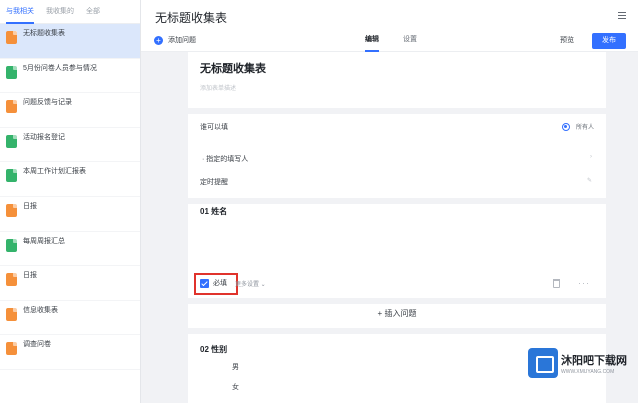 This screenshot has height=403, width=638. What do you see at coordinates (60, 68) in the screenshot?
I see `doc-title: 5月份问卷人员参与情况` at bounding box center [60, 68].